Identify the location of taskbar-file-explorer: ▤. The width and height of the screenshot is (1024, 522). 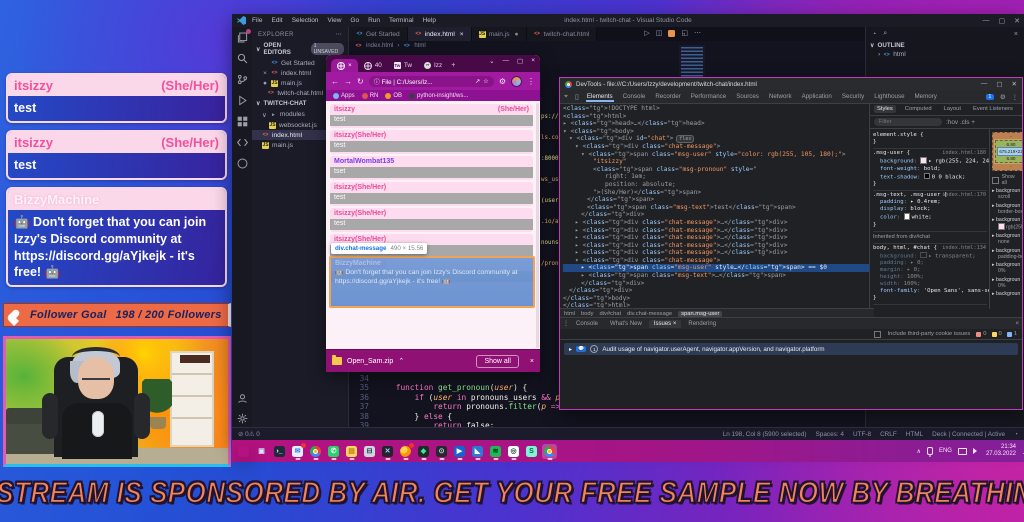
(351, 452).